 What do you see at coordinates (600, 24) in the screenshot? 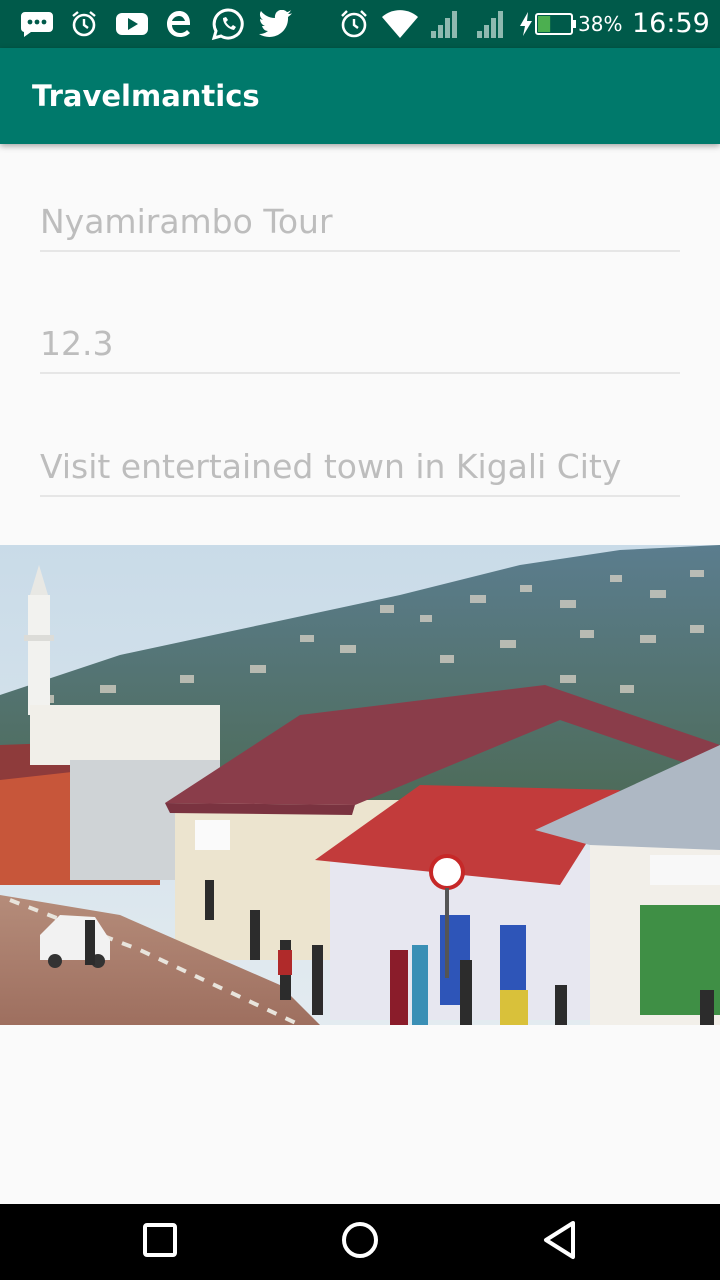
I see `battery-percent: 38%` at bounding box center [600, 24].